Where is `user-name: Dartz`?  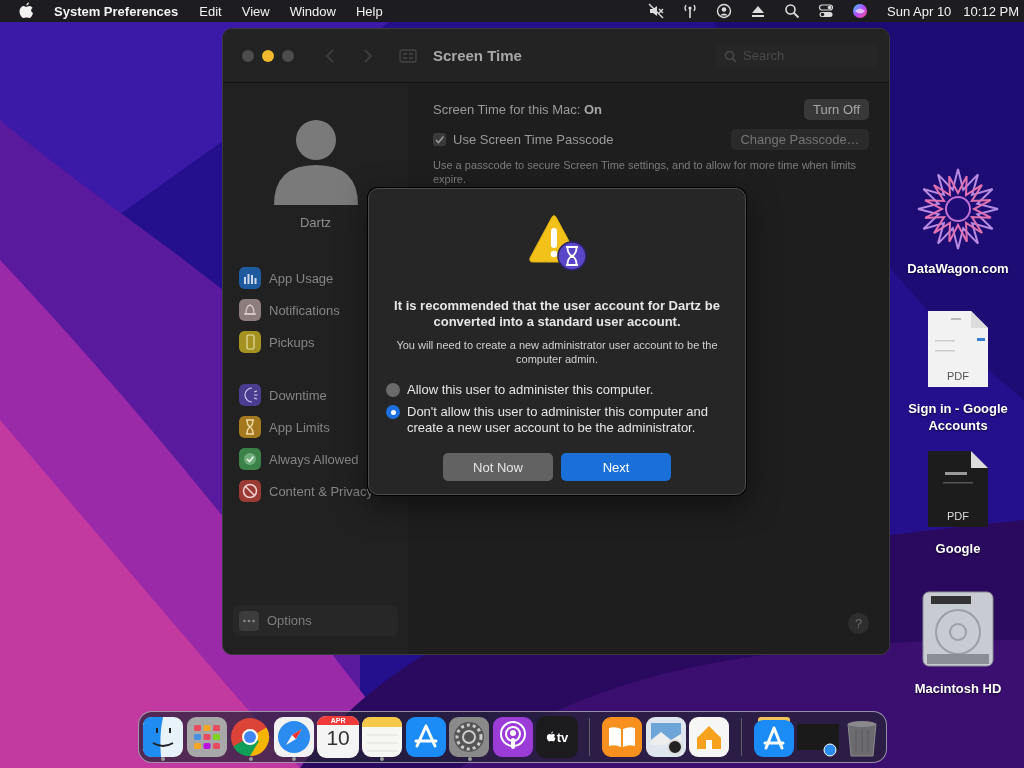 user-name: Dartz is located at coordinates (315, 222).